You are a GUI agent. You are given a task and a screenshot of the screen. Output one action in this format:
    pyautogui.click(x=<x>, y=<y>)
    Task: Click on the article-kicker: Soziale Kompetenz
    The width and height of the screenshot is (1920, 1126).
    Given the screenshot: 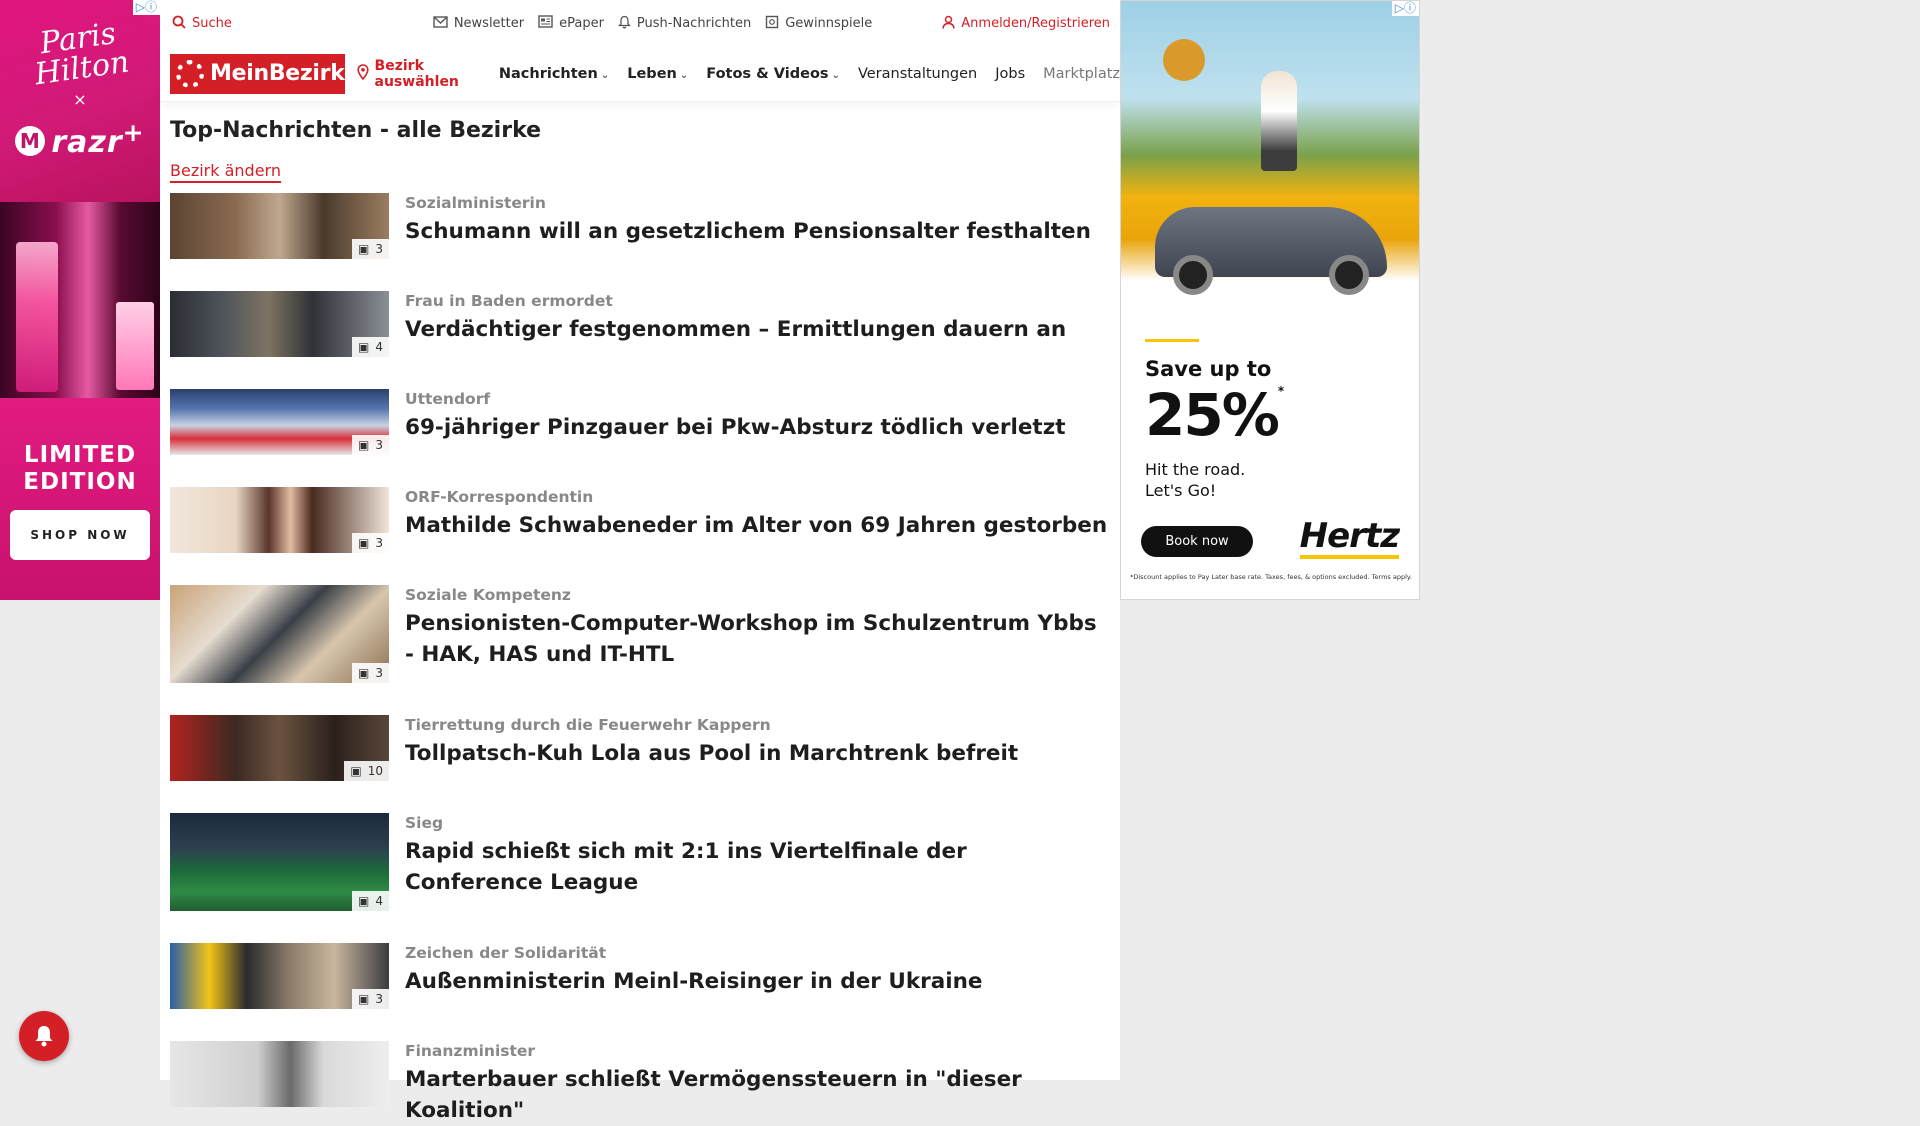 What is the action you would take?
    pyautogui.click(x=488, y=595)
    